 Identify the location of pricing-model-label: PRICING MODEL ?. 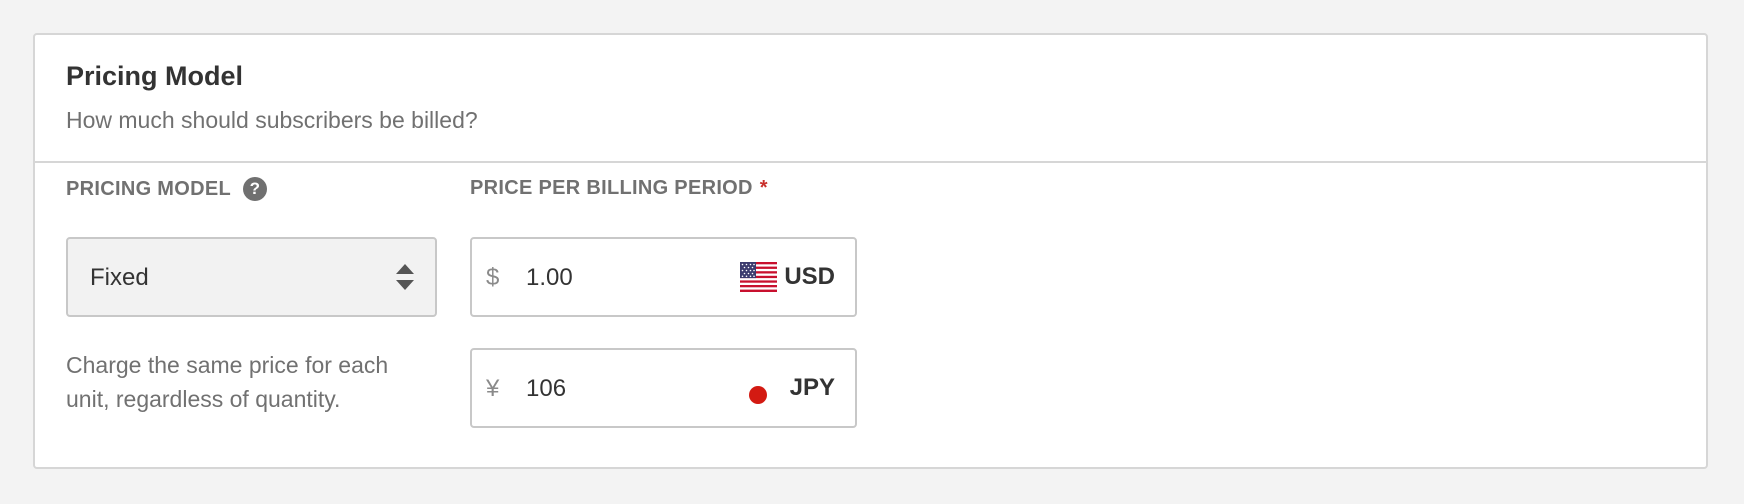
(167, 189).